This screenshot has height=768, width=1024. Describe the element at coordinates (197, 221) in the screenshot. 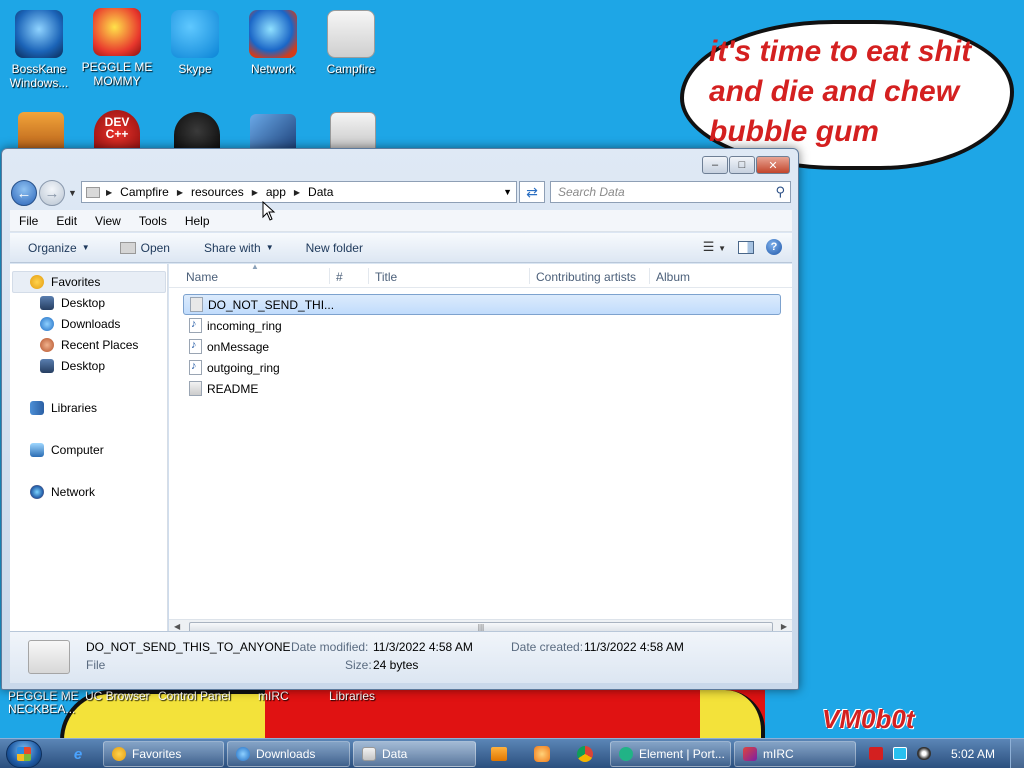

I see `menu-help: Help` at that location.